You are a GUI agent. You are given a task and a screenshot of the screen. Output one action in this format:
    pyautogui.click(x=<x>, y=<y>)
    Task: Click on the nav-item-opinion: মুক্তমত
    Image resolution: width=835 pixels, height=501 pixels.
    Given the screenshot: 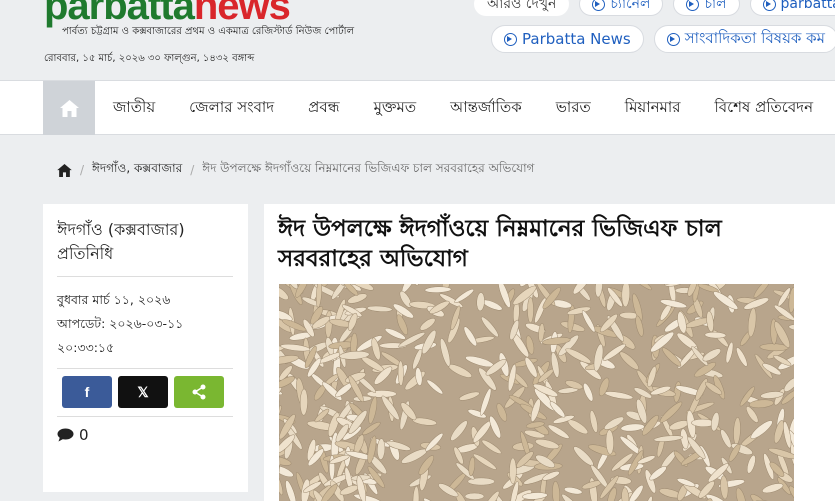 What is the action you would take?
    pyautogui.click(x=412, y=108)
    